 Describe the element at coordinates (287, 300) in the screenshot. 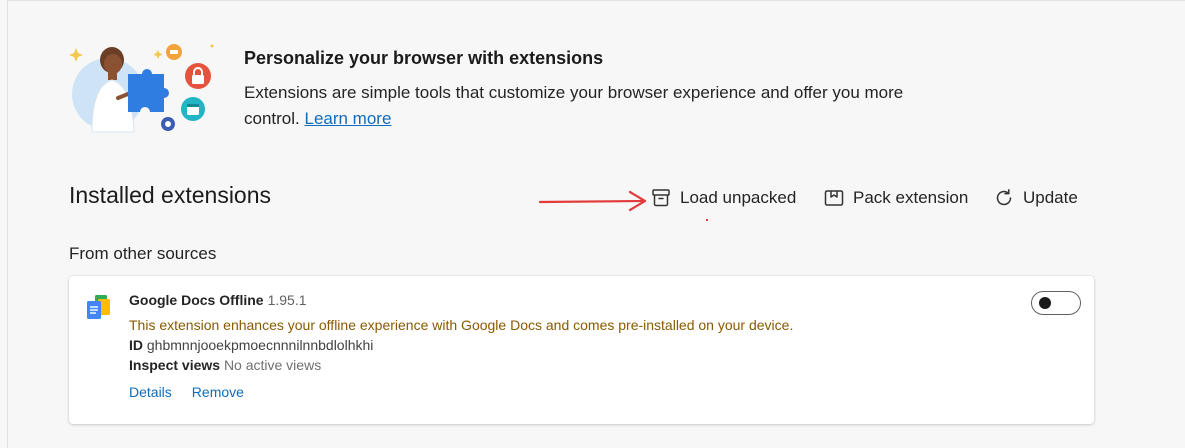

I see `extension-version: 1.95.1` at that location.